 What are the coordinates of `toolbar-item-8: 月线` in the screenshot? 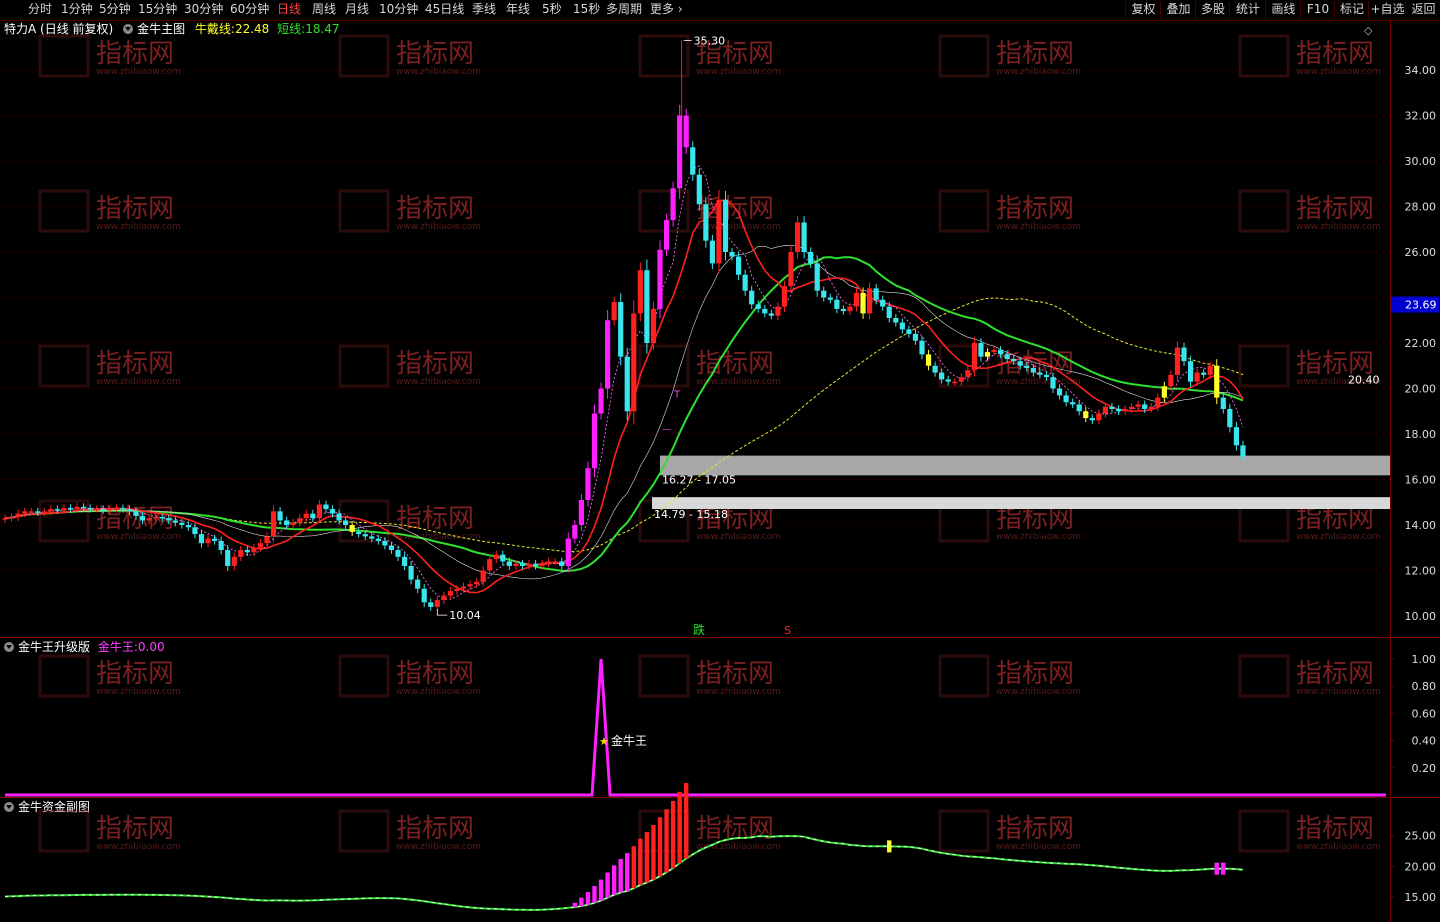 It's located at (357, 9).